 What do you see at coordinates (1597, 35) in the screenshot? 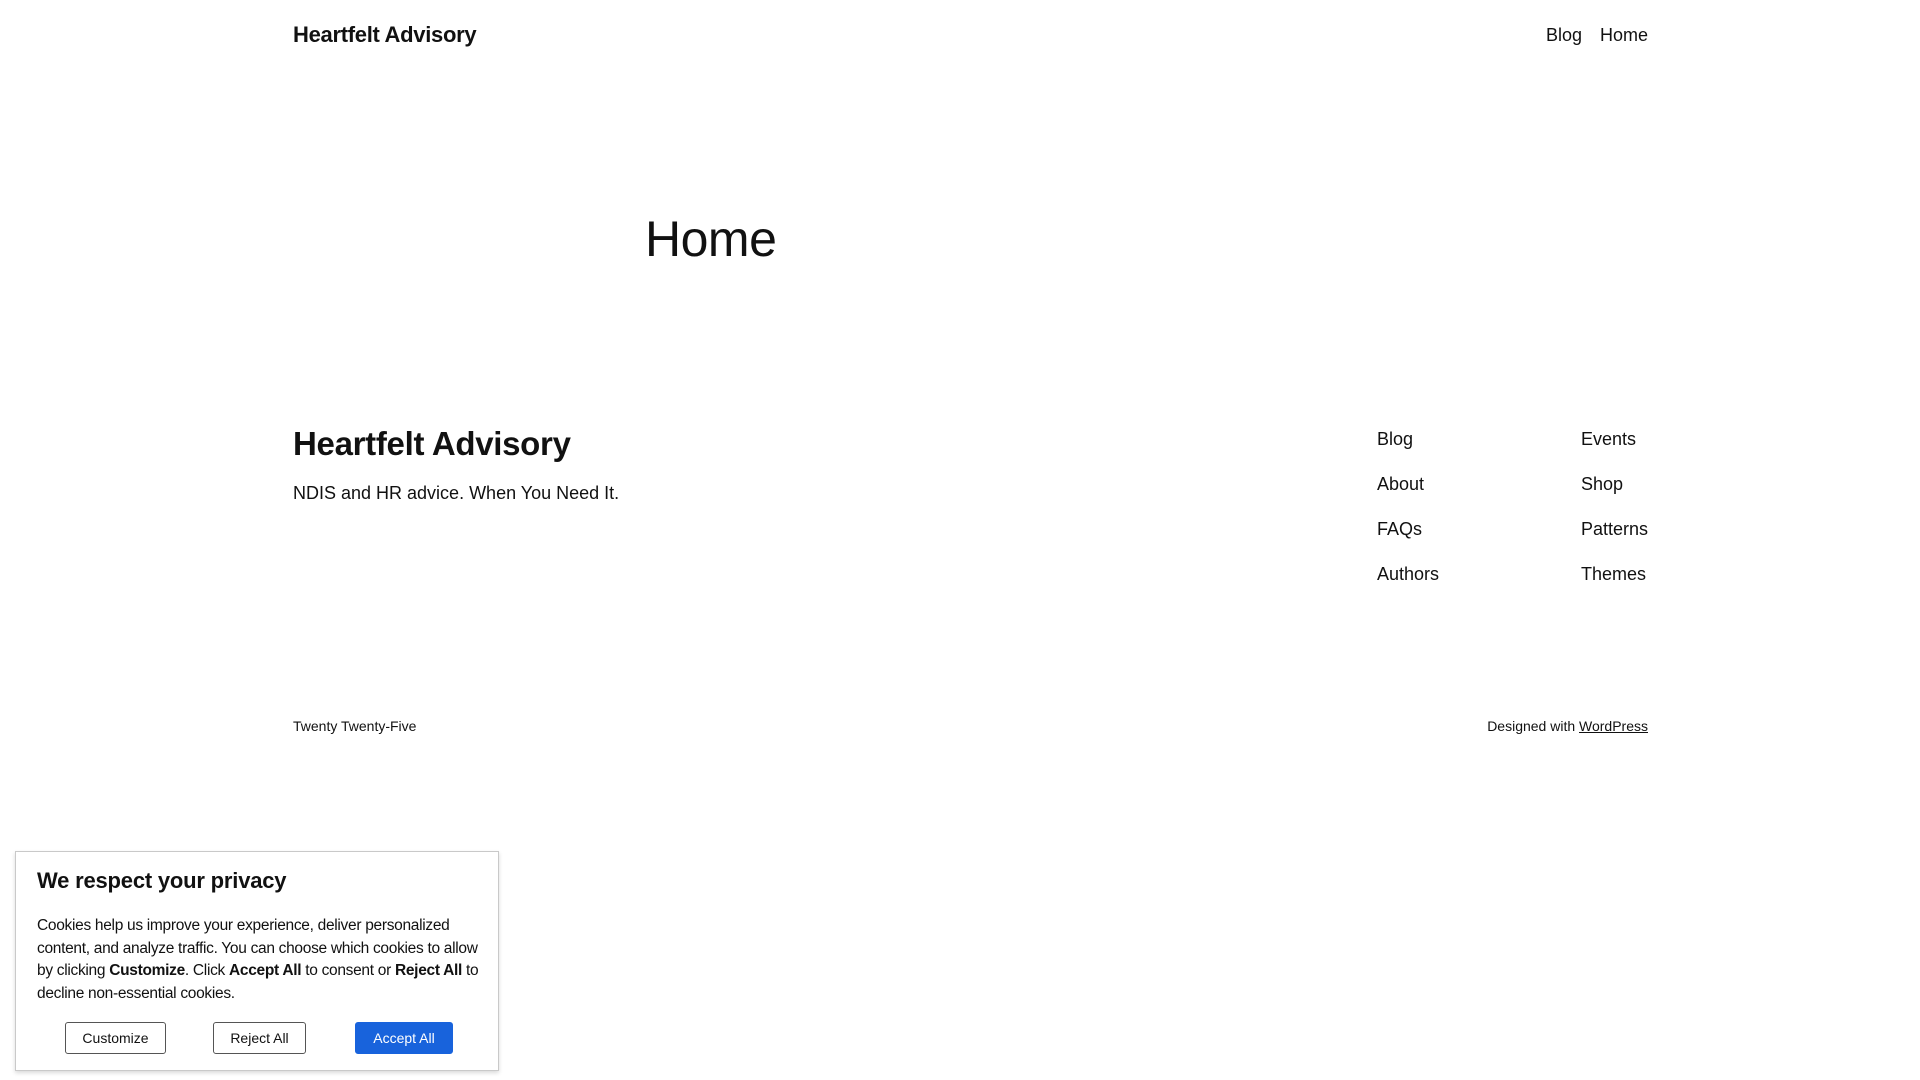
I see `header-nav: Blog Home` at bounding box center [1597, 35].